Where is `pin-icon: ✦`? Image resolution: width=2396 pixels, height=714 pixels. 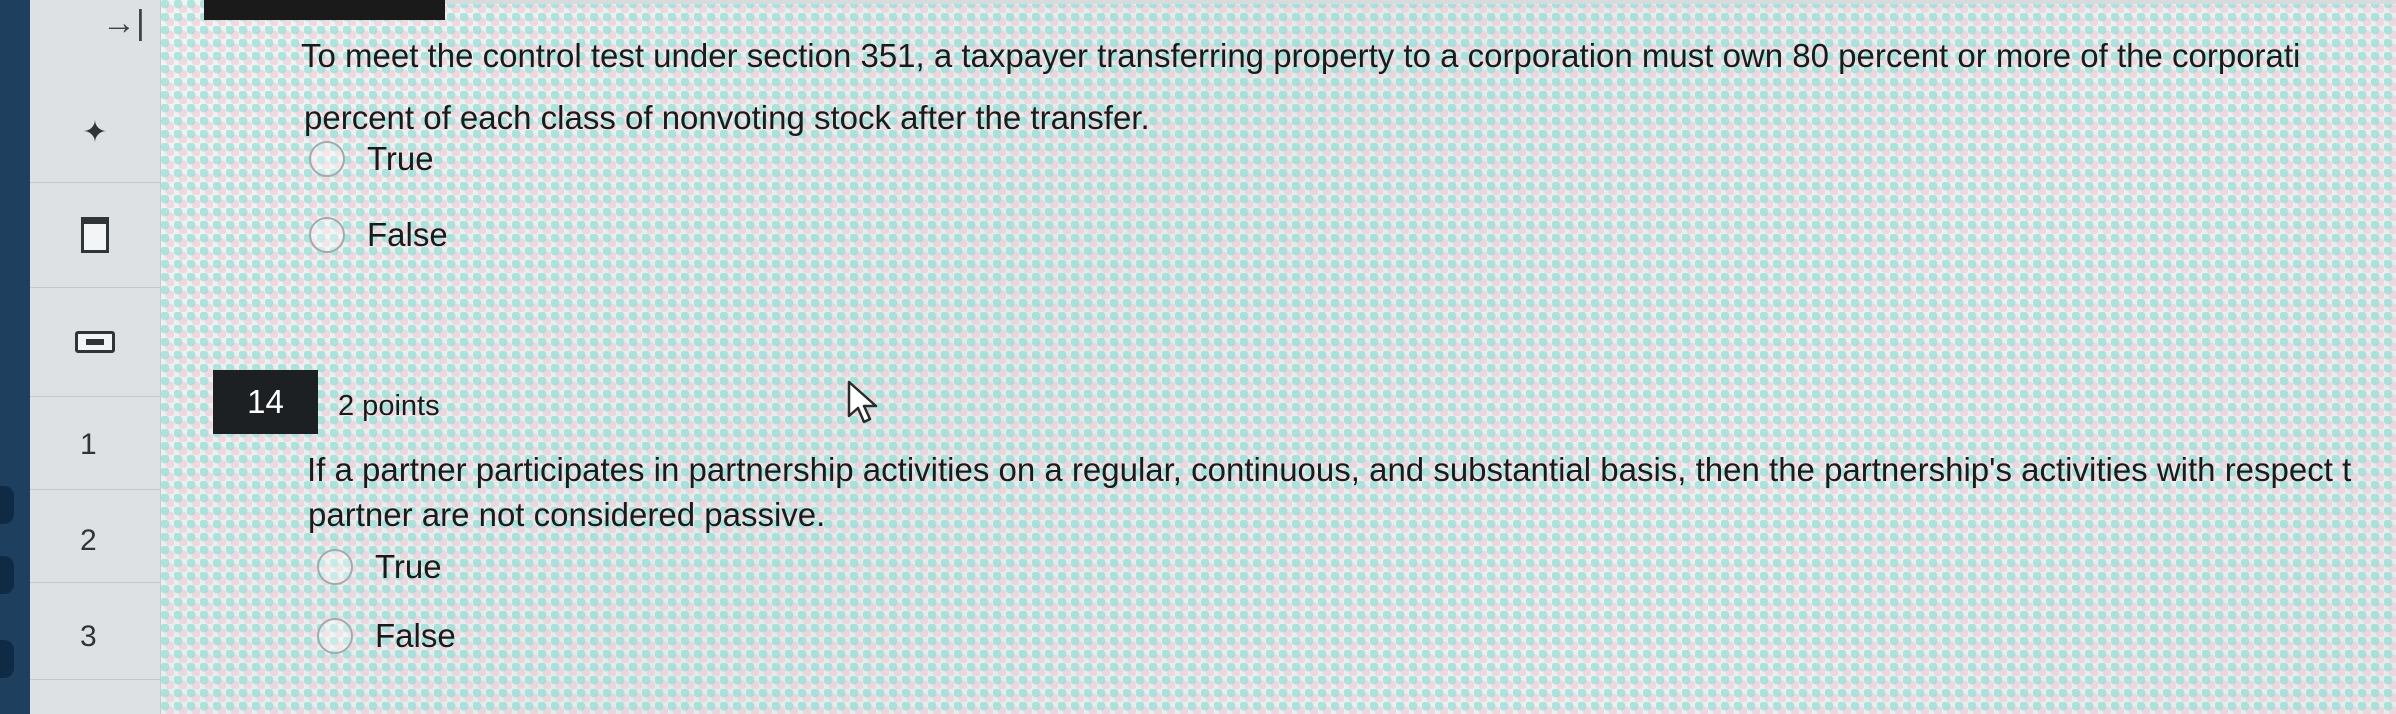 pin-icon: ✦ is located at coordinates (94, 132).